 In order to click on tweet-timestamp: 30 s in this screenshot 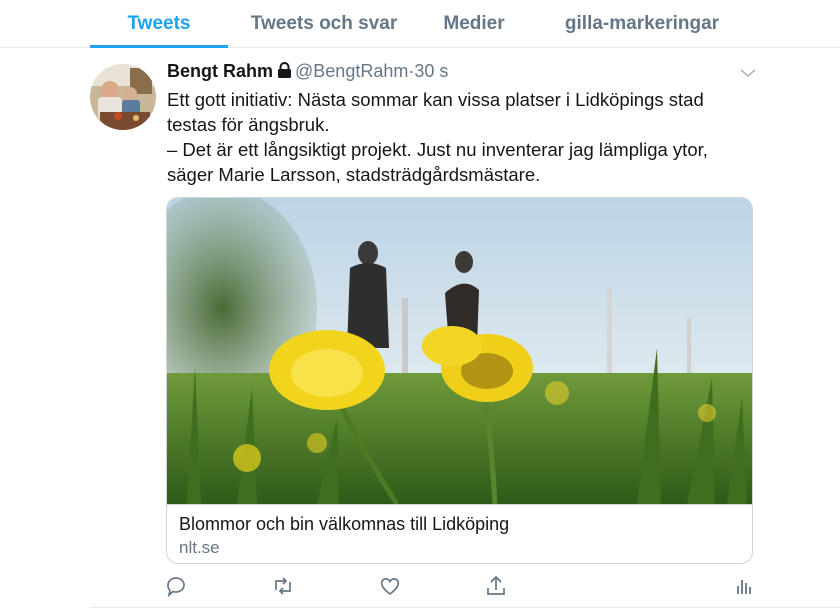, I will do `click(431, 71)`.